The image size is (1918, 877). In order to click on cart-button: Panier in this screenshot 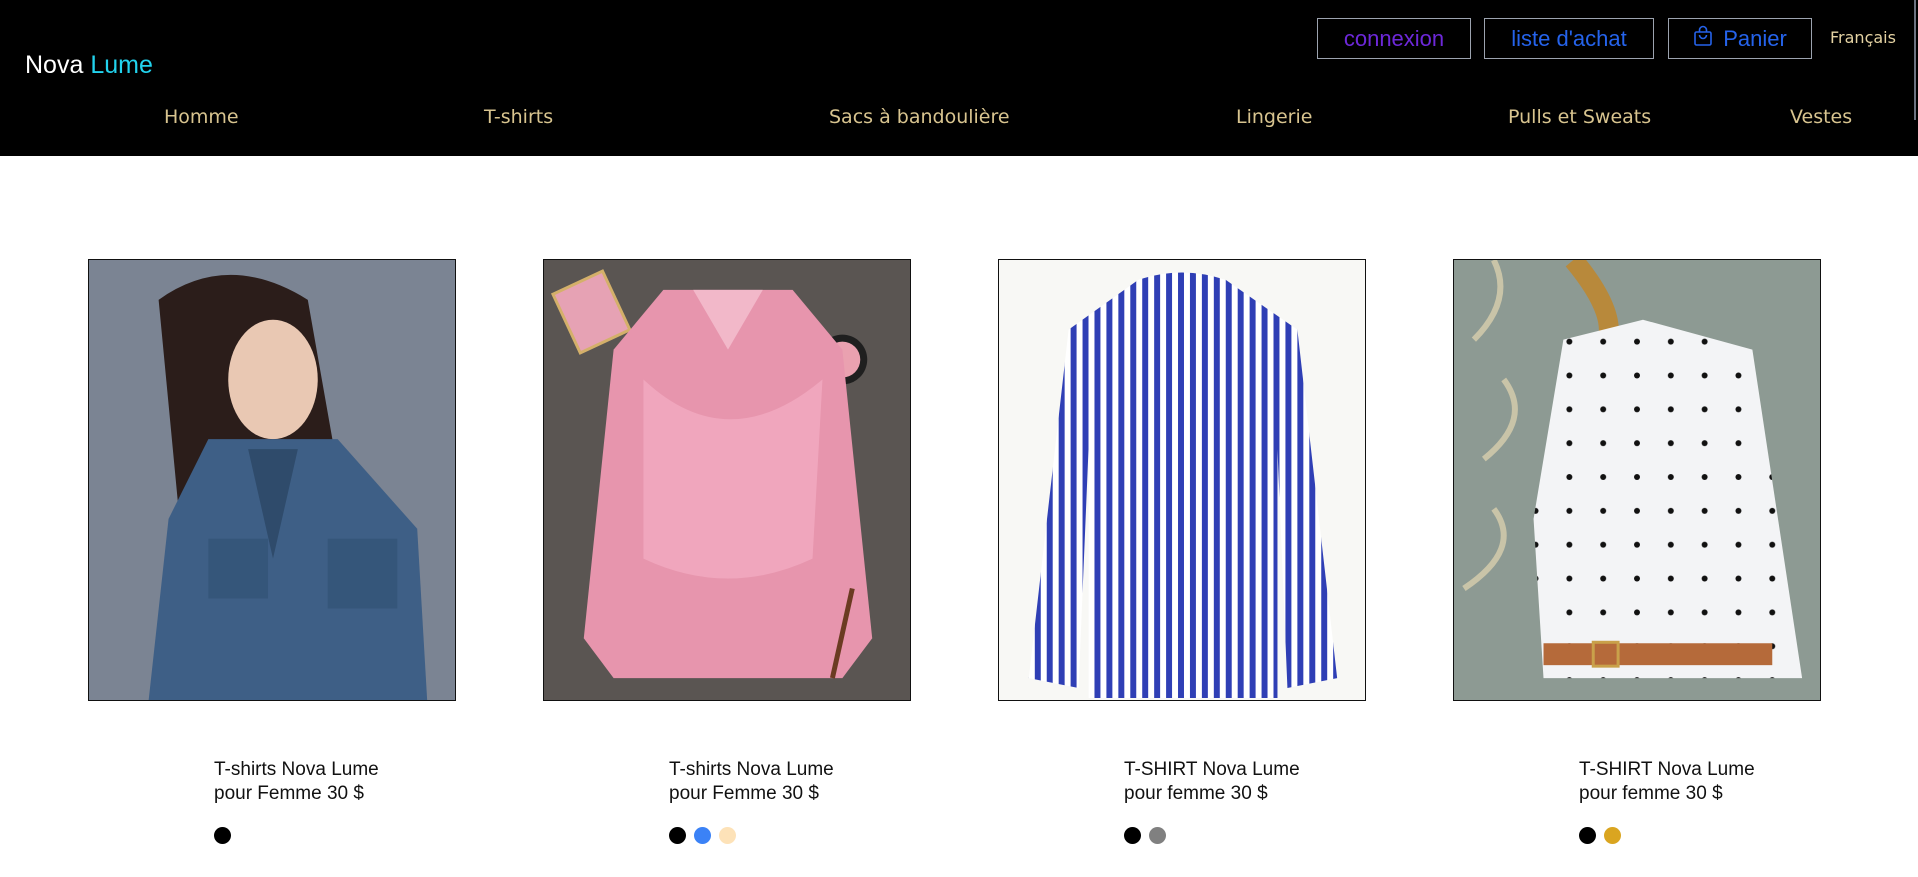, I will do `click(1740, 38)`.